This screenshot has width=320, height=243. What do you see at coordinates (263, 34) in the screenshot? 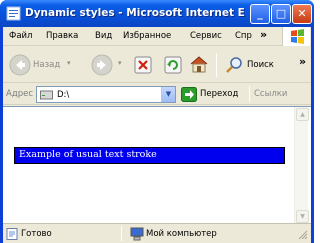
I see `menu-more-chevron: »` at bounding box center [263, 34].